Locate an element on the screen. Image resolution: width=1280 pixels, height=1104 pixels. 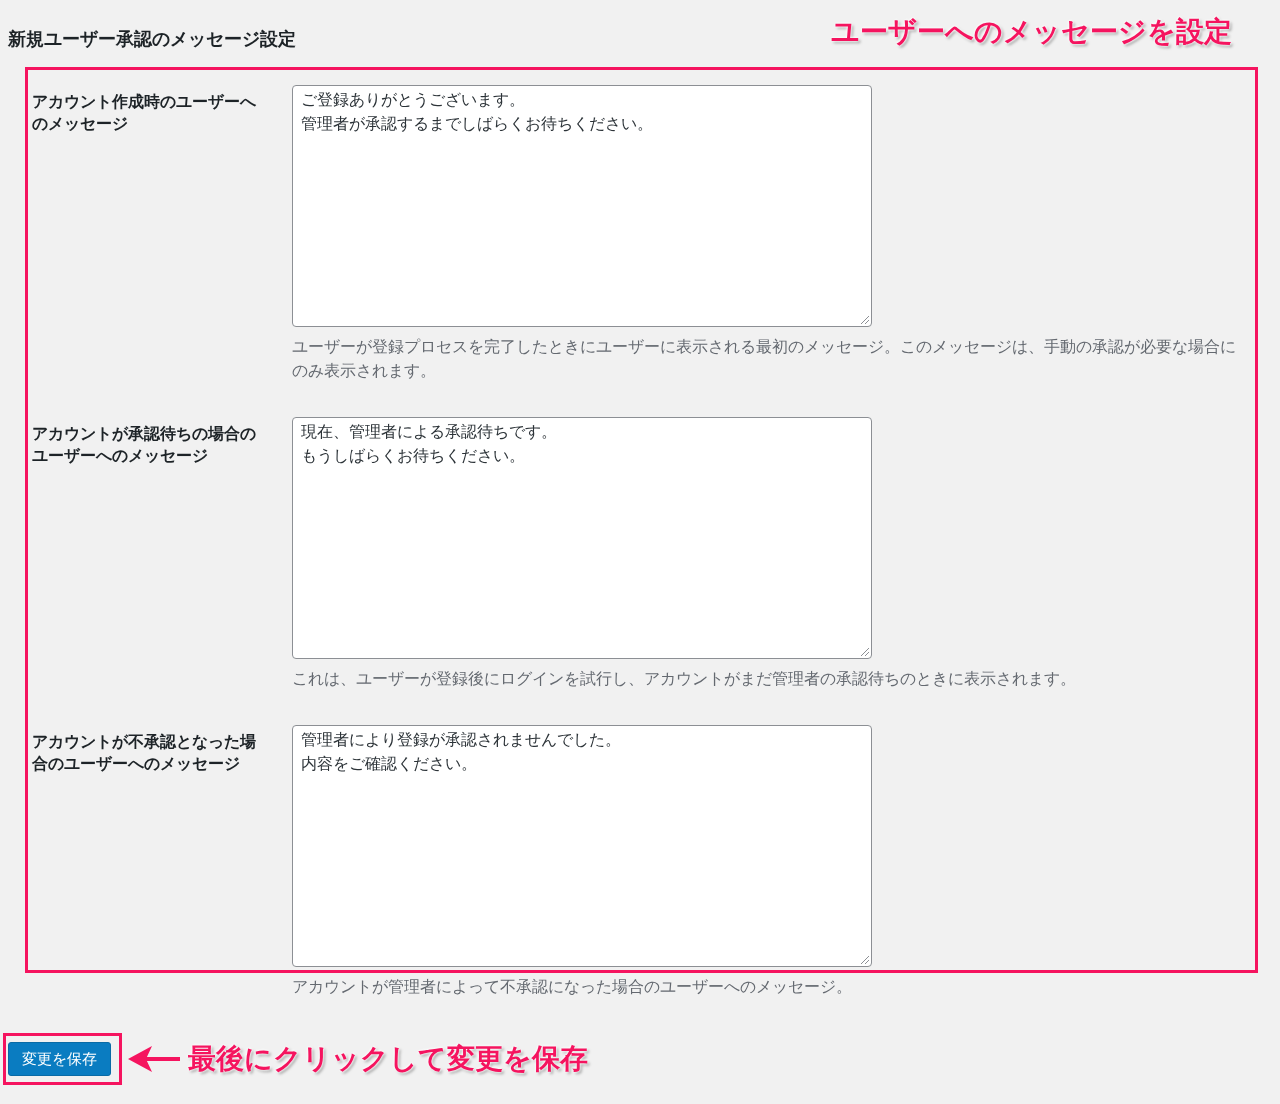
textarea-text: 現在、管理者による承認待ちです。 is located at coordinates (429, 432).